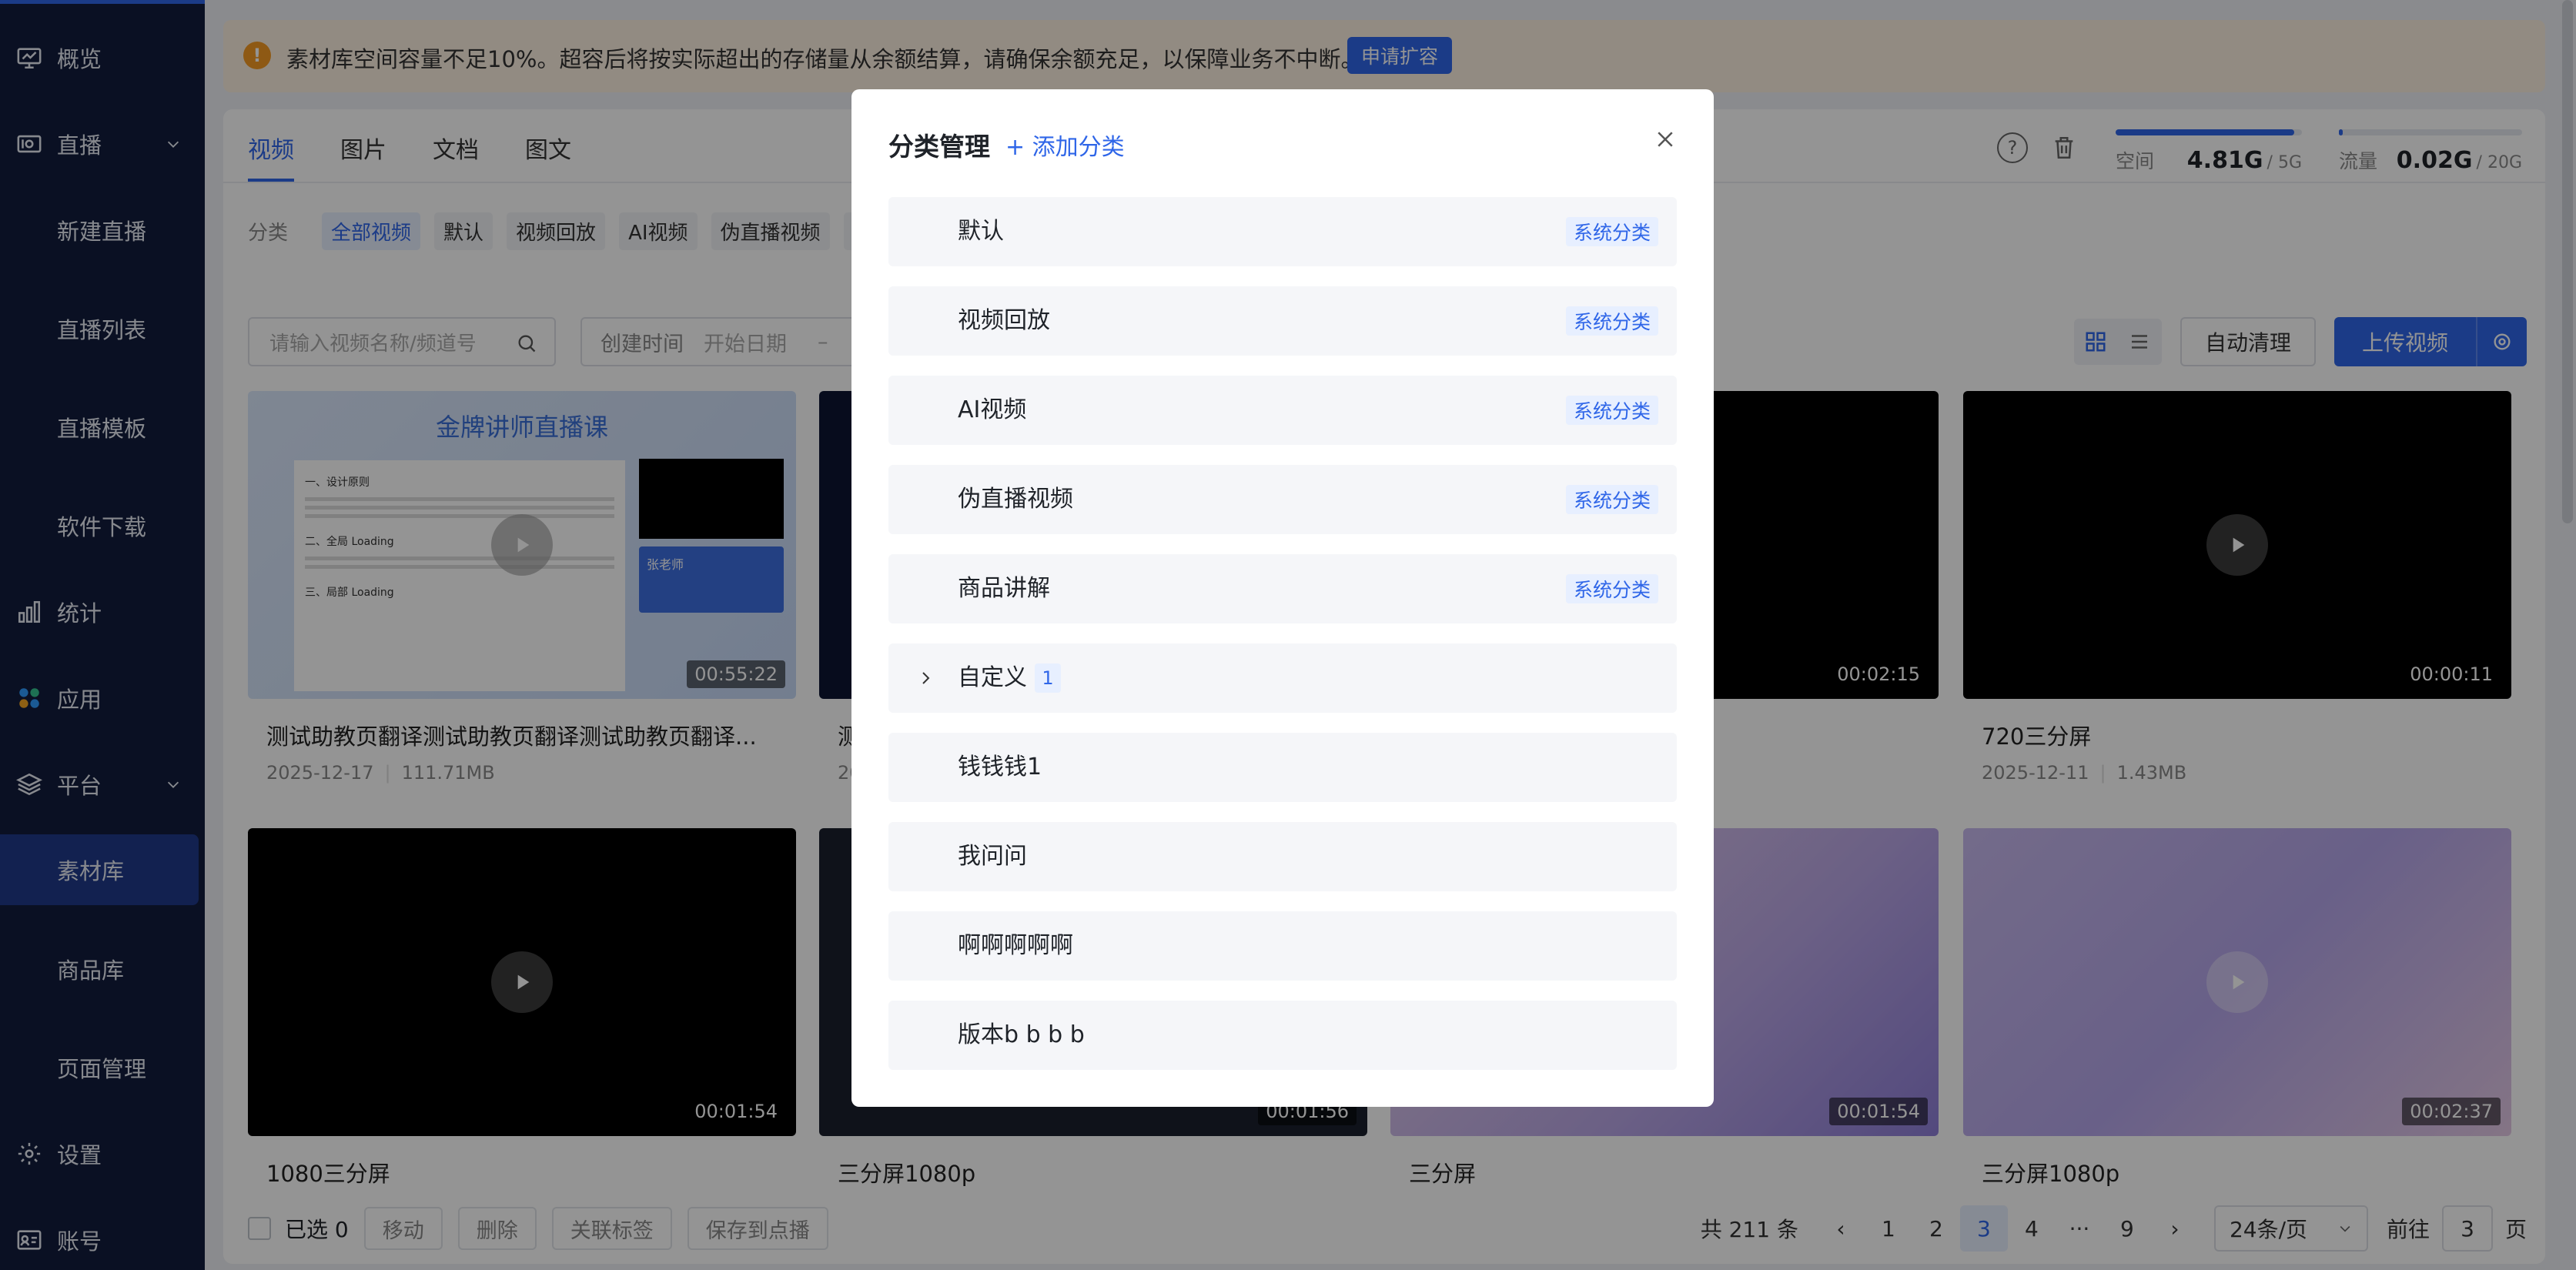 The height and width of the screenshot is (1270, 2576). What do you see at coordinates (1283, 588) in the screenshot?
I see `category-item: 商品讲解 系统分类` at bounding box center [1283, 588].